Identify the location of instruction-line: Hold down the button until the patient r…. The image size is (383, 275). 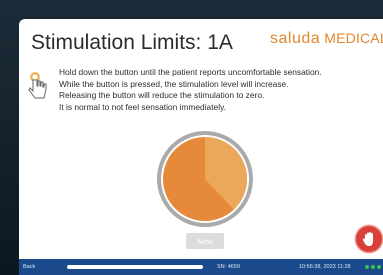
(190, 72).